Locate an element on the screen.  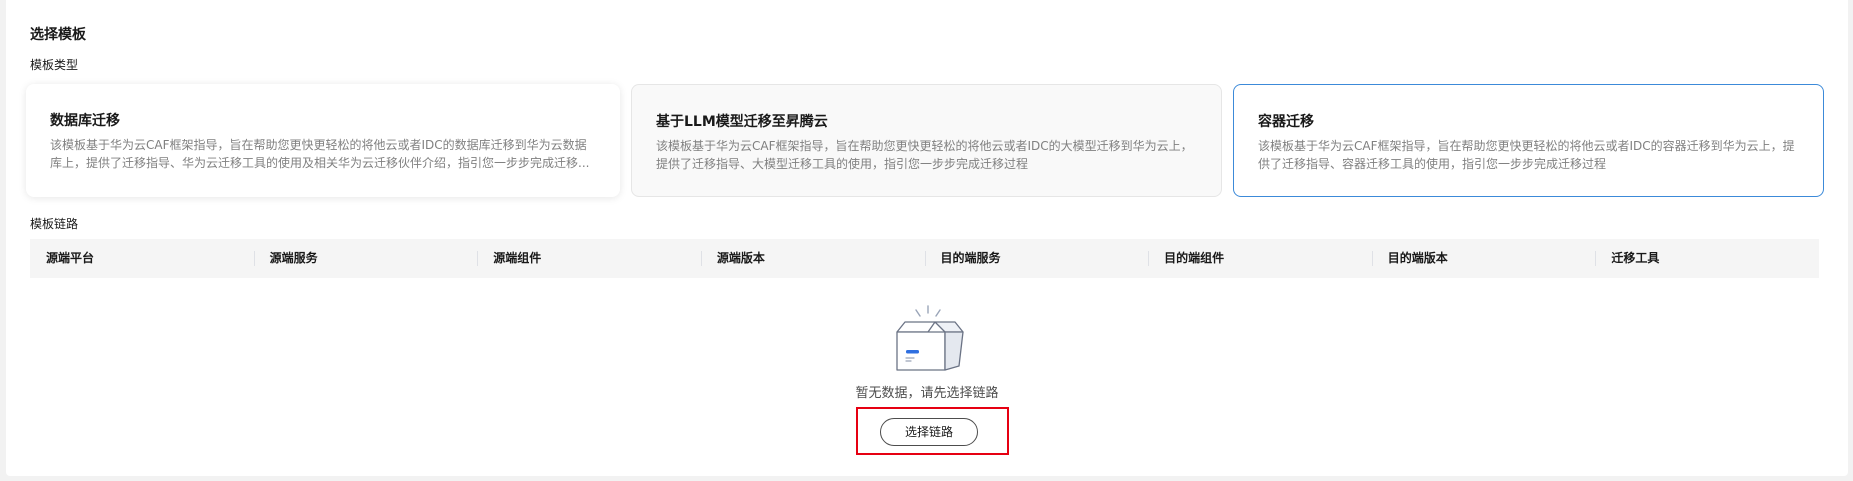
column-header: 源端版本 is located at coordinates (812, 258).